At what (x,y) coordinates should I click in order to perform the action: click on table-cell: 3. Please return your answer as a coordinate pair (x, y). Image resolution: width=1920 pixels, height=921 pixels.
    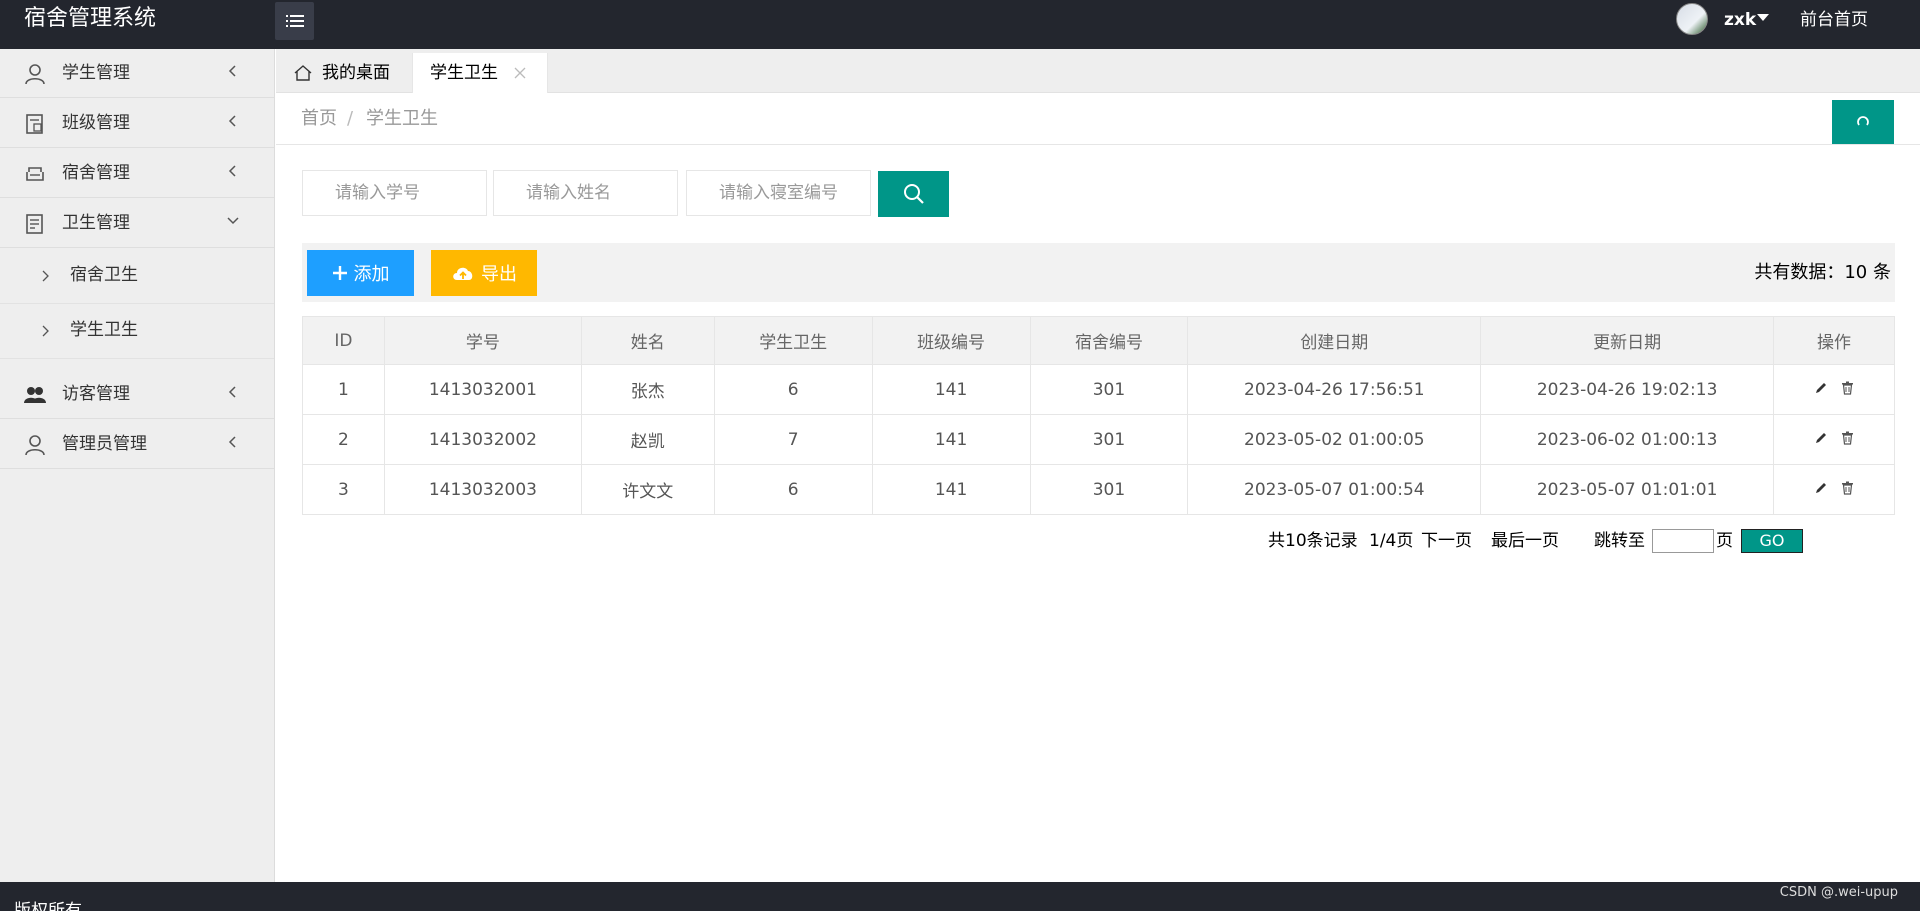
    Looking at the image, I should click on (343, 489).